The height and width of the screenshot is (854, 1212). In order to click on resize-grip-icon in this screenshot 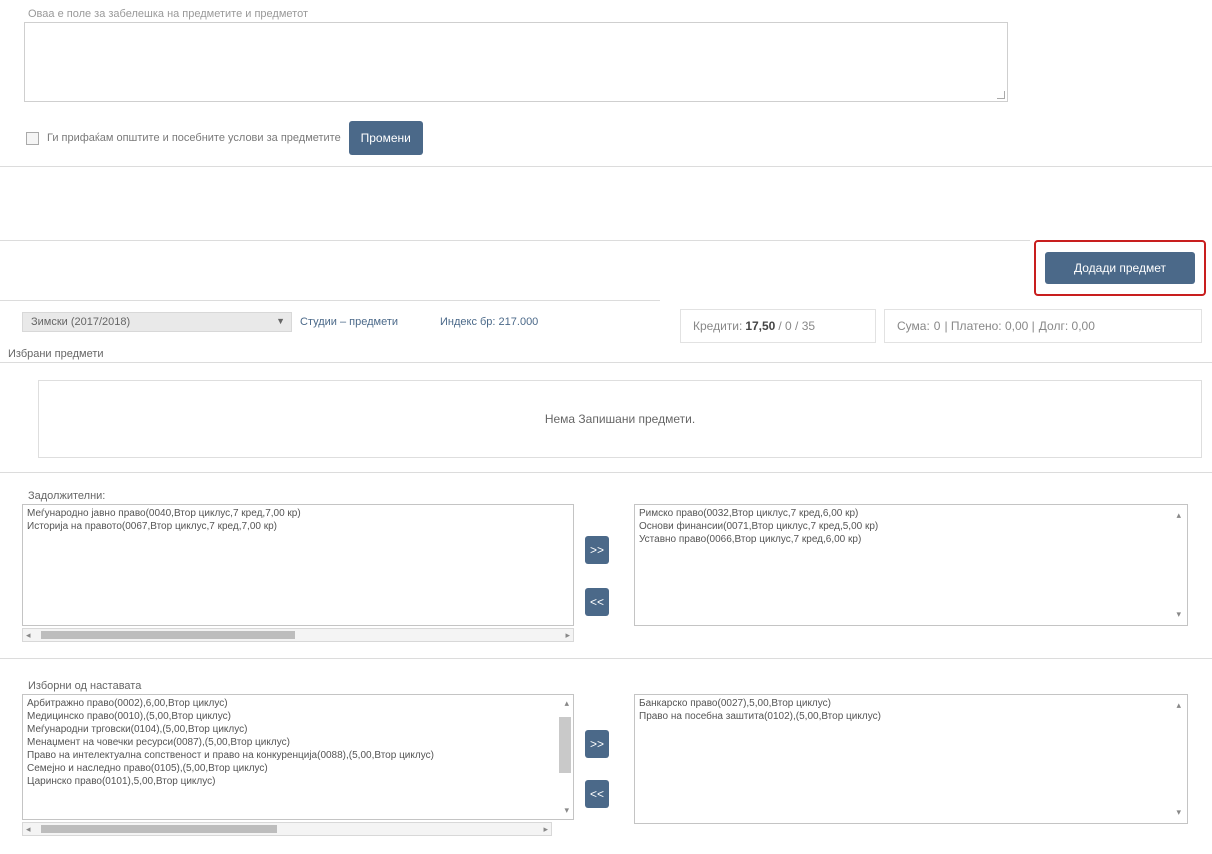, I will do `click(1001, 95)`.